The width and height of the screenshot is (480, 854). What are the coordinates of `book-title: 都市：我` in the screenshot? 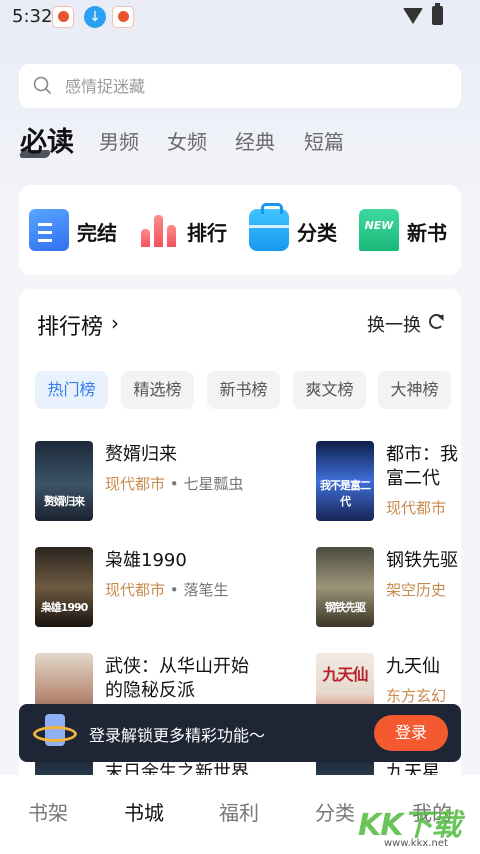 It's located at (422, 454).